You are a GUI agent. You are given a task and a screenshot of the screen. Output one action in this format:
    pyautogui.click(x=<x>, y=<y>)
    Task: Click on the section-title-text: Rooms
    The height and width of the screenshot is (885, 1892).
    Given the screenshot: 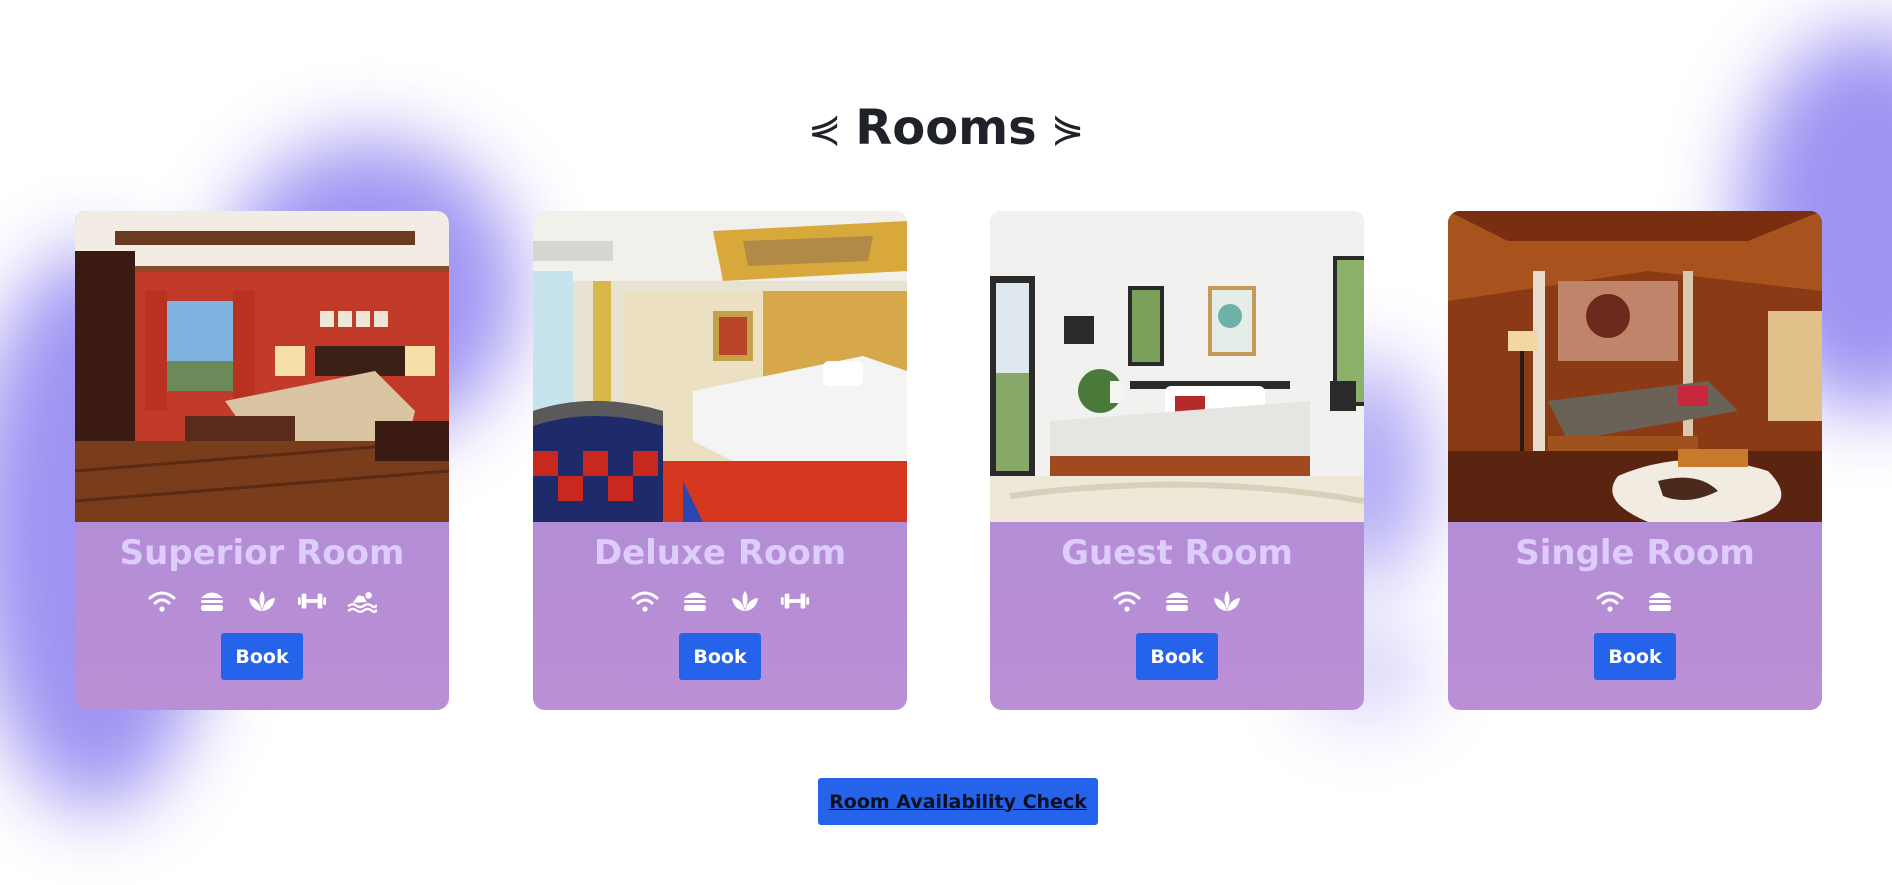 What is the action you would take?
    pyautogui.click(x=946, y=128)
    